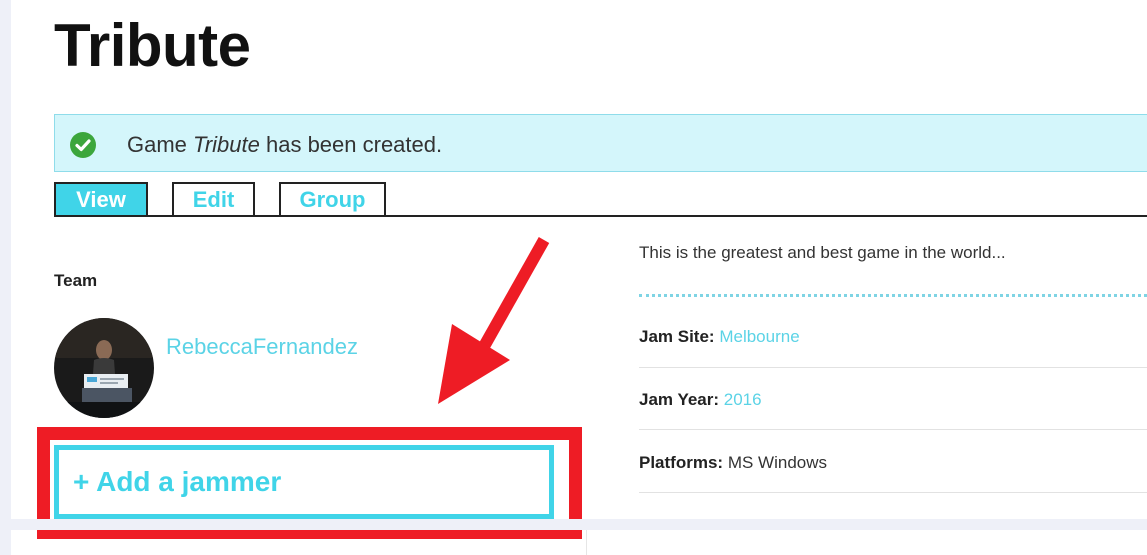 This screenshot has width=1147, height=555. What do you see at coordinates (76, 280) in the screenshot?
I see `team-heading: Team` at bounding box center [76, 280].